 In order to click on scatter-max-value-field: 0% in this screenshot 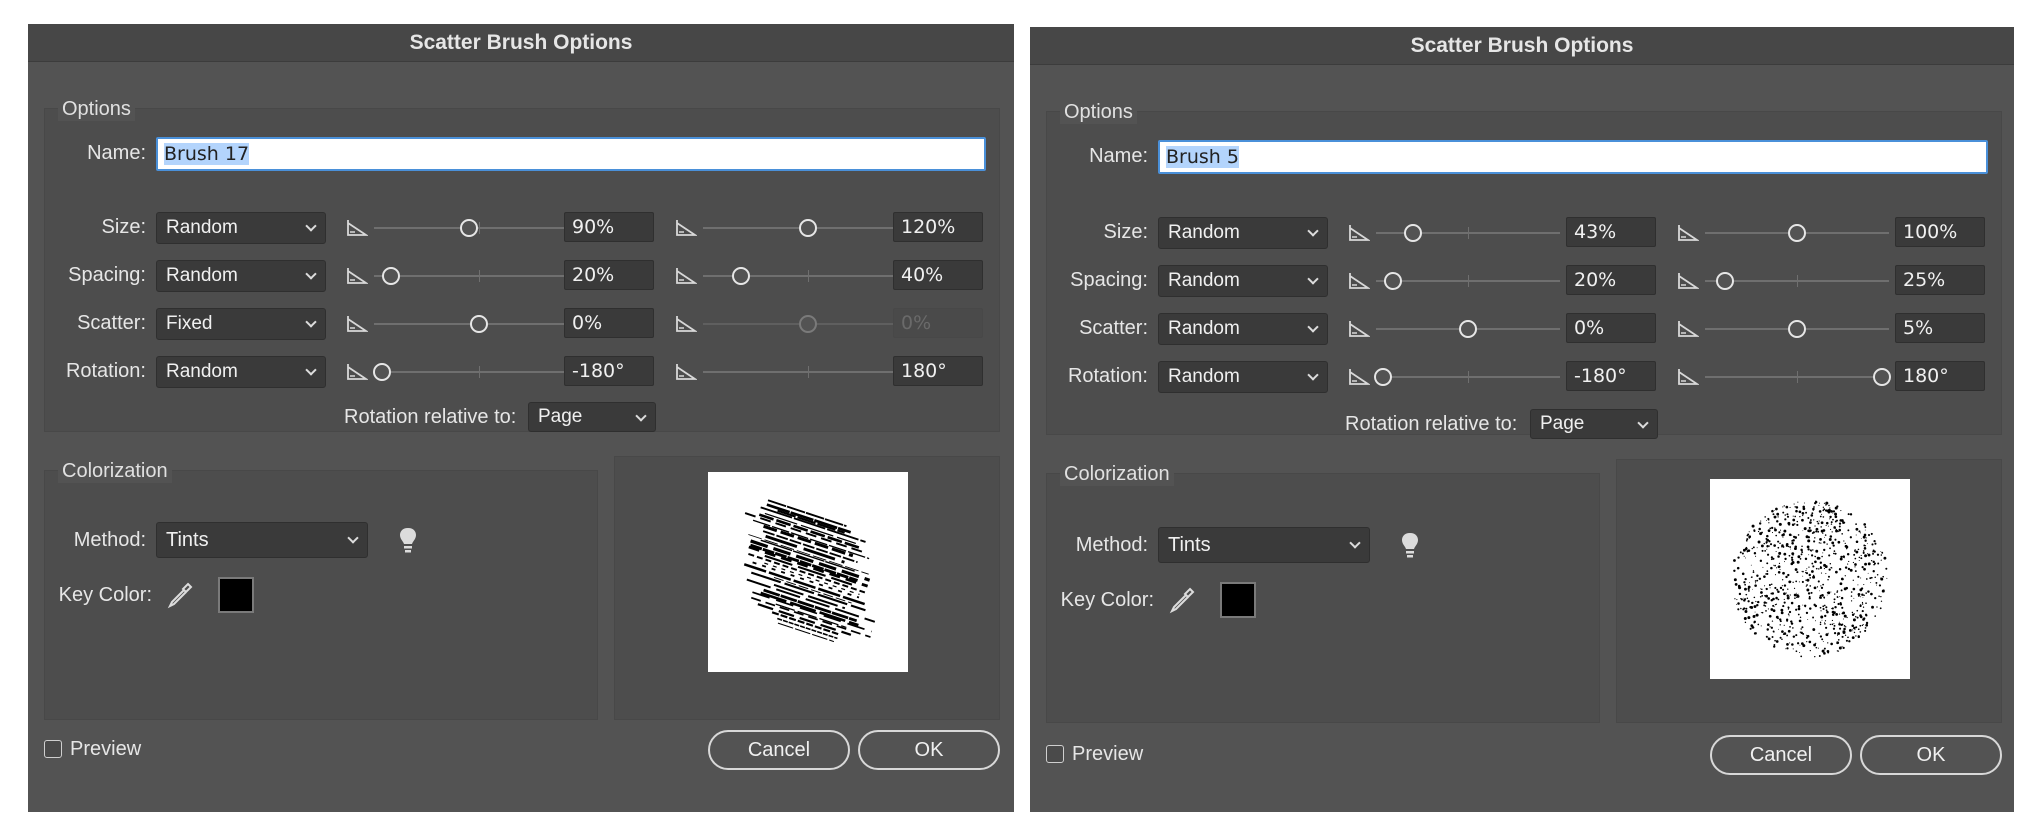, I will do `click(938, 323)`.